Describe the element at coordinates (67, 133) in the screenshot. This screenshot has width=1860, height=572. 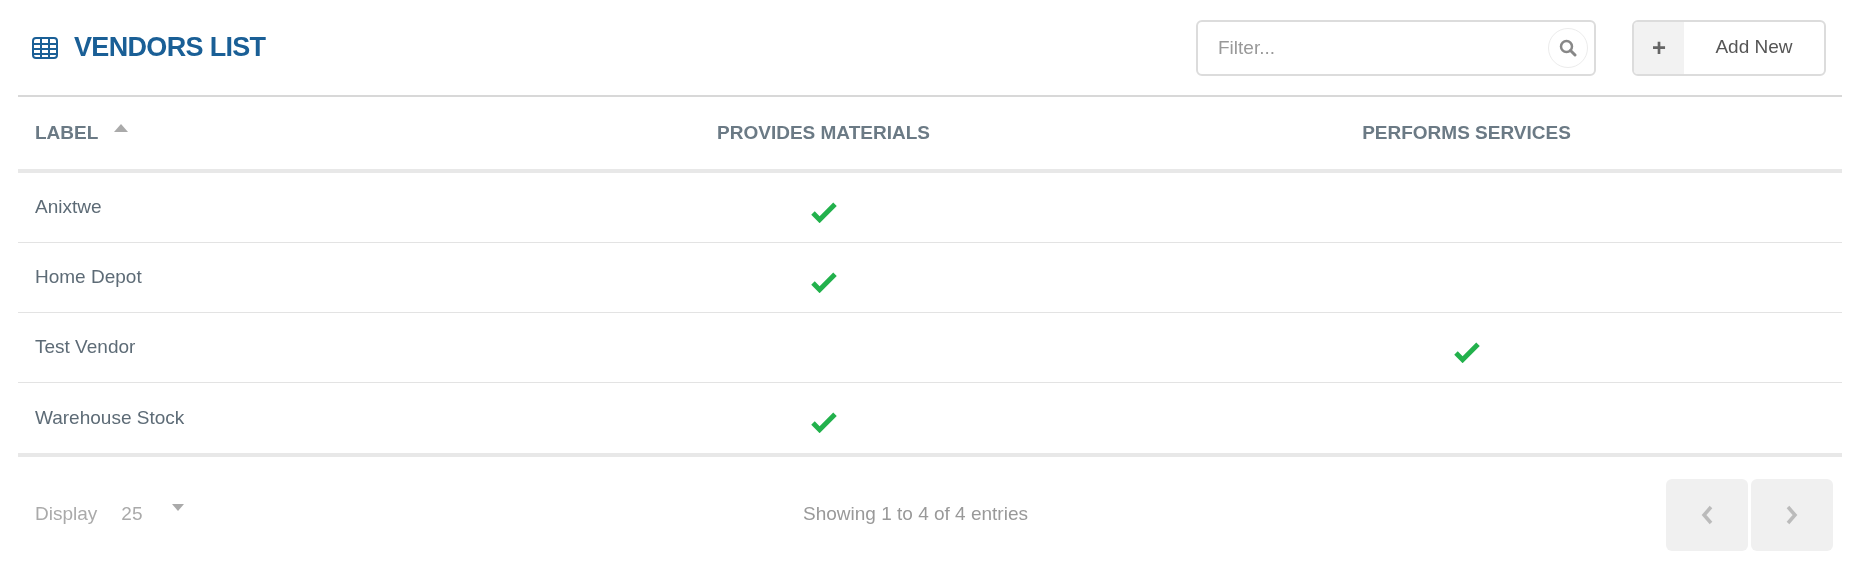
I see `column-header: LABEL` at that location.